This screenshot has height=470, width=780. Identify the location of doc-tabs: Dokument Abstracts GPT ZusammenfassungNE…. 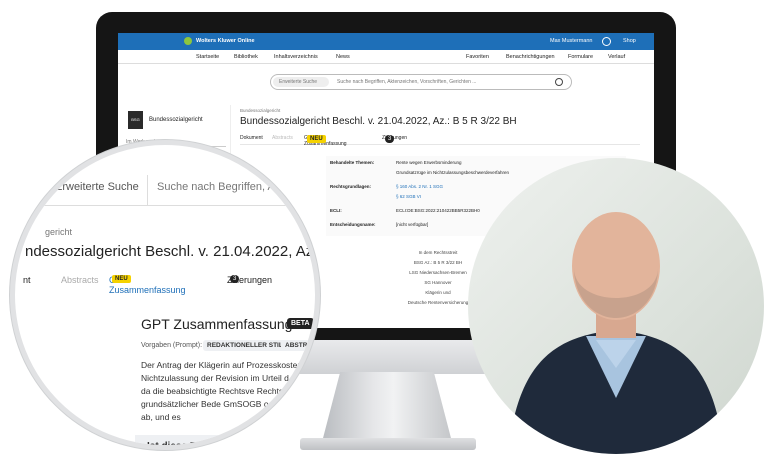
(440, 141).